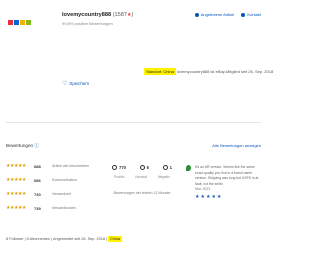 Image resolution: width=320 pixels, height=268 pixels. What do you see at coordinates (65, 84) in the screenshot?
I see `heart-icon: ♡` at bounding box center [65, 84].